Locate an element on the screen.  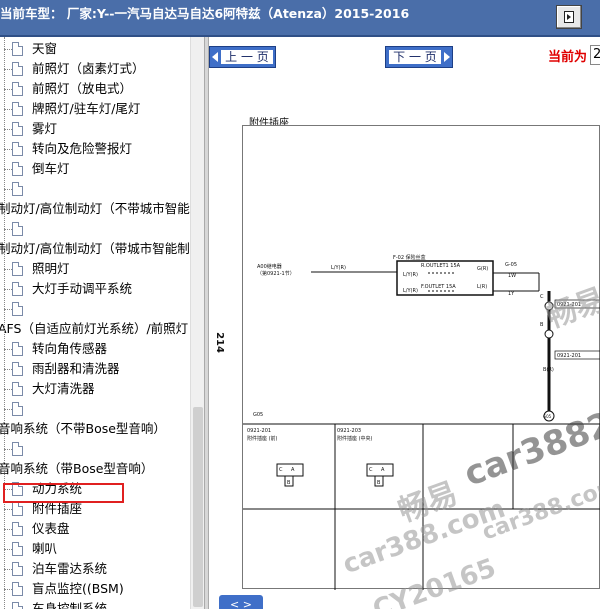
ground-label: G05 is located at coordinates (547, 416).